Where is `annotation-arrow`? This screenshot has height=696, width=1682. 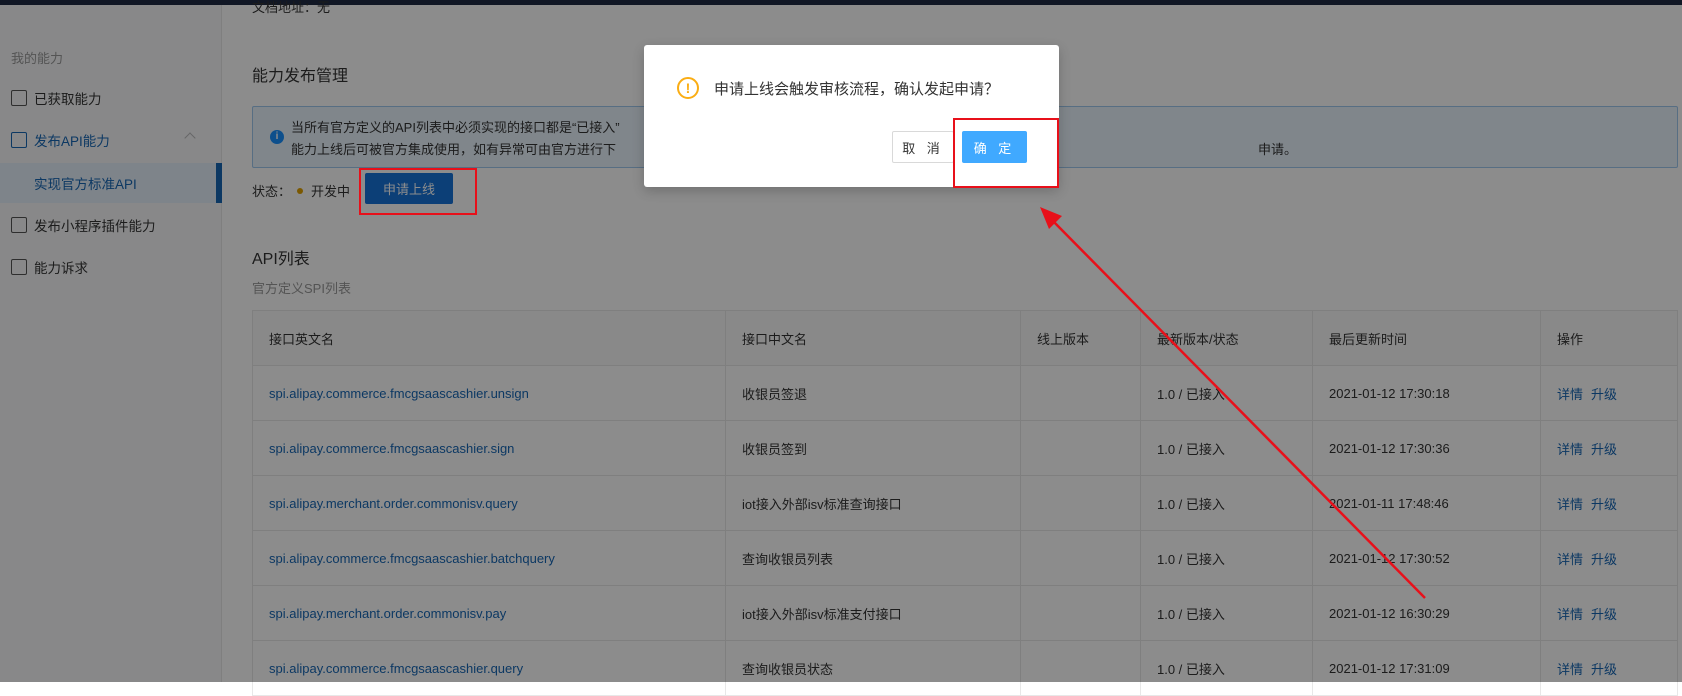 annotation-arrow is located at coordinates (1233, 403).